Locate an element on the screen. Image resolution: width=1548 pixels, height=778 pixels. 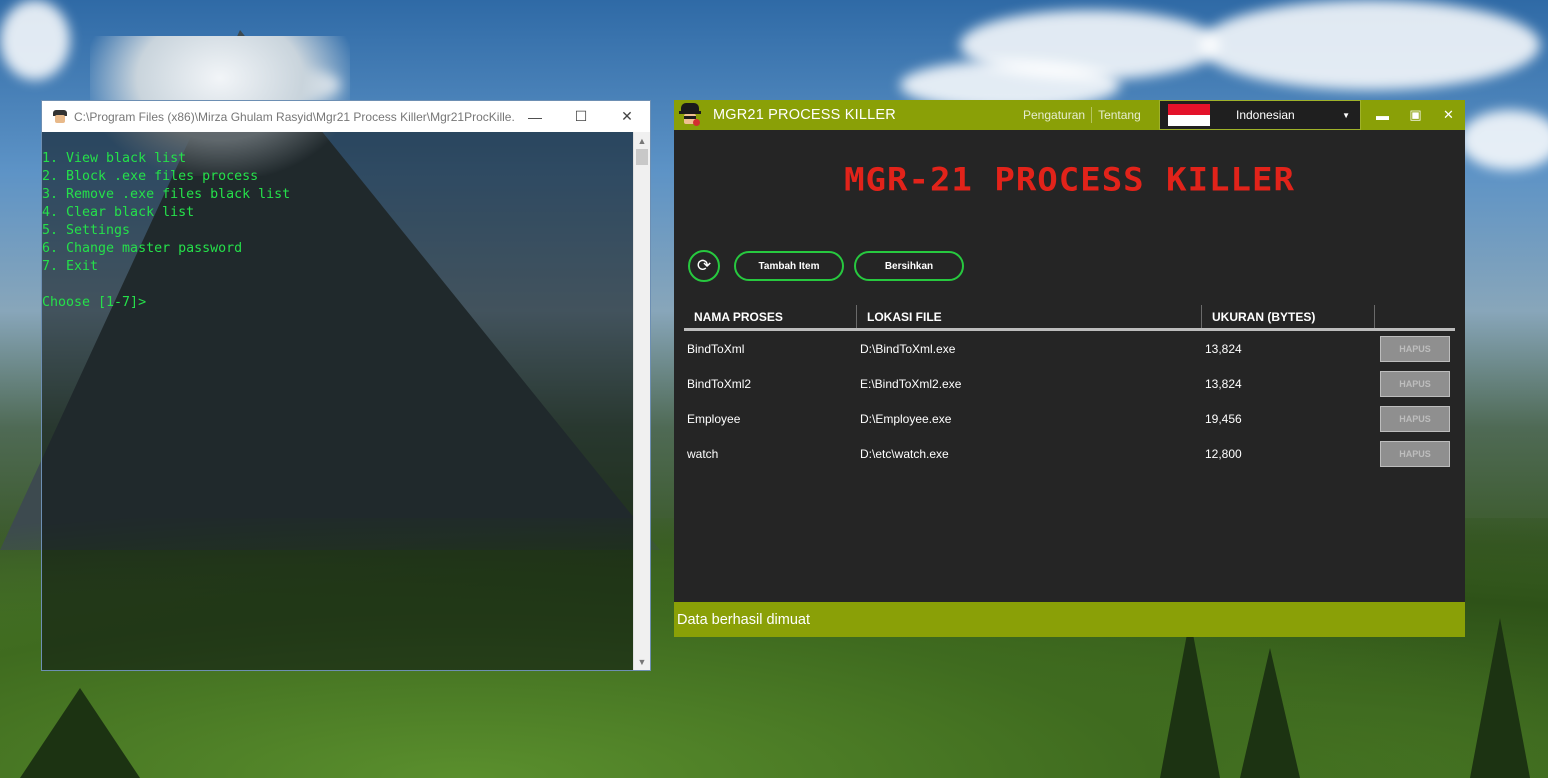
toolbar: ⟳ Tambah Item Bersihkan is located at coordinates (826, 266).